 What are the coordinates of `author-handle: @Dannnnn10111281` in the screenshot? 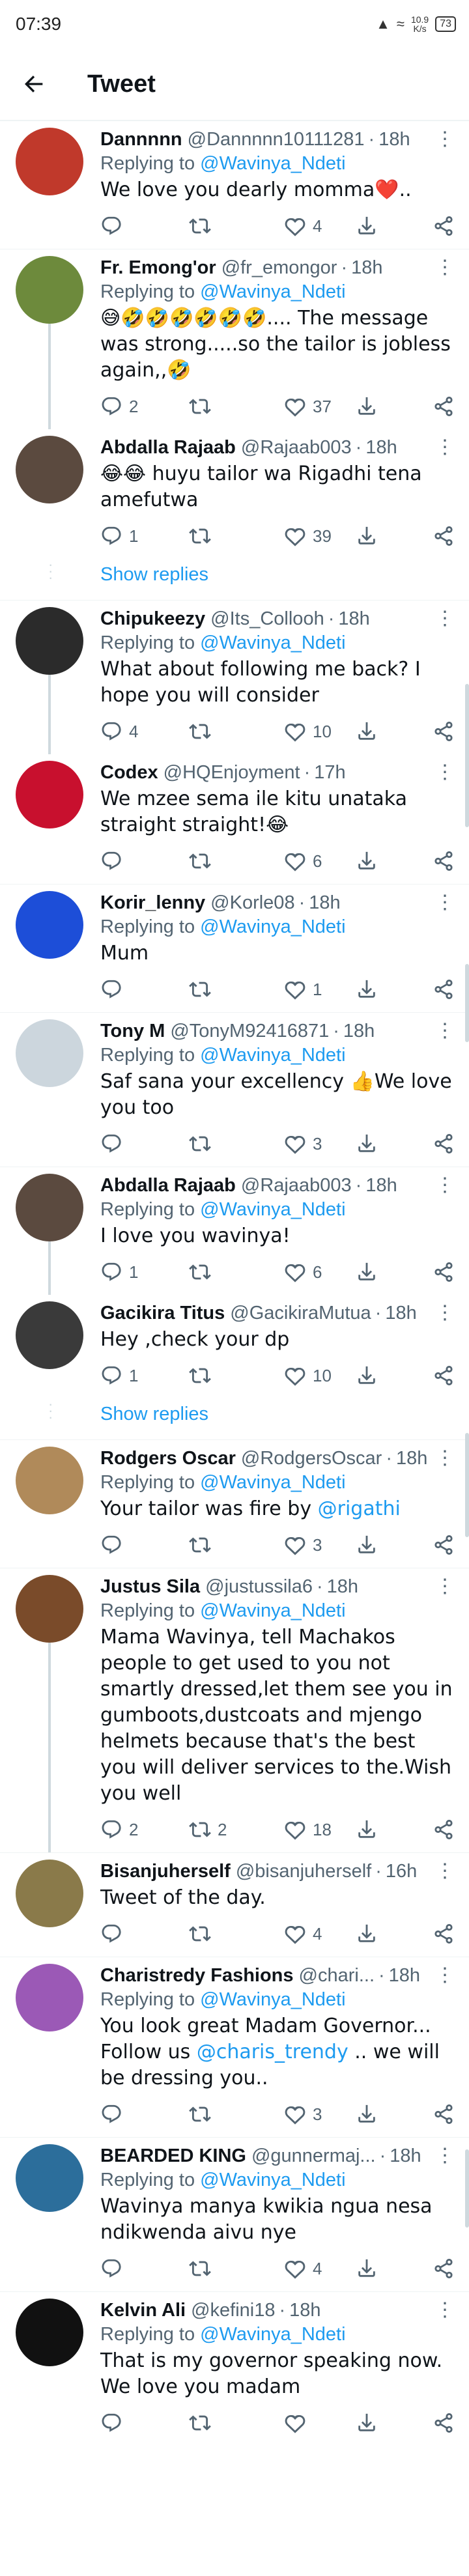 It's located at (276, 139).